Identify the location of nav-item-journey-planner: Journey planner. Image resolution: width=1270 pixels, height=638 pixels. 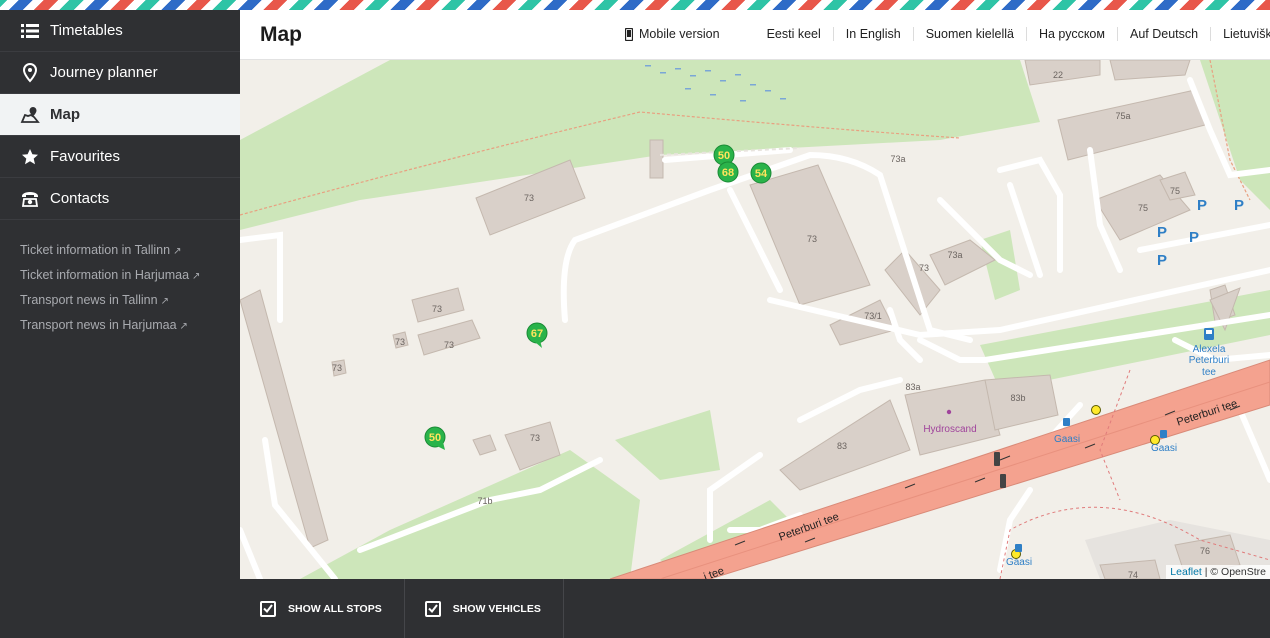
(120, 73).